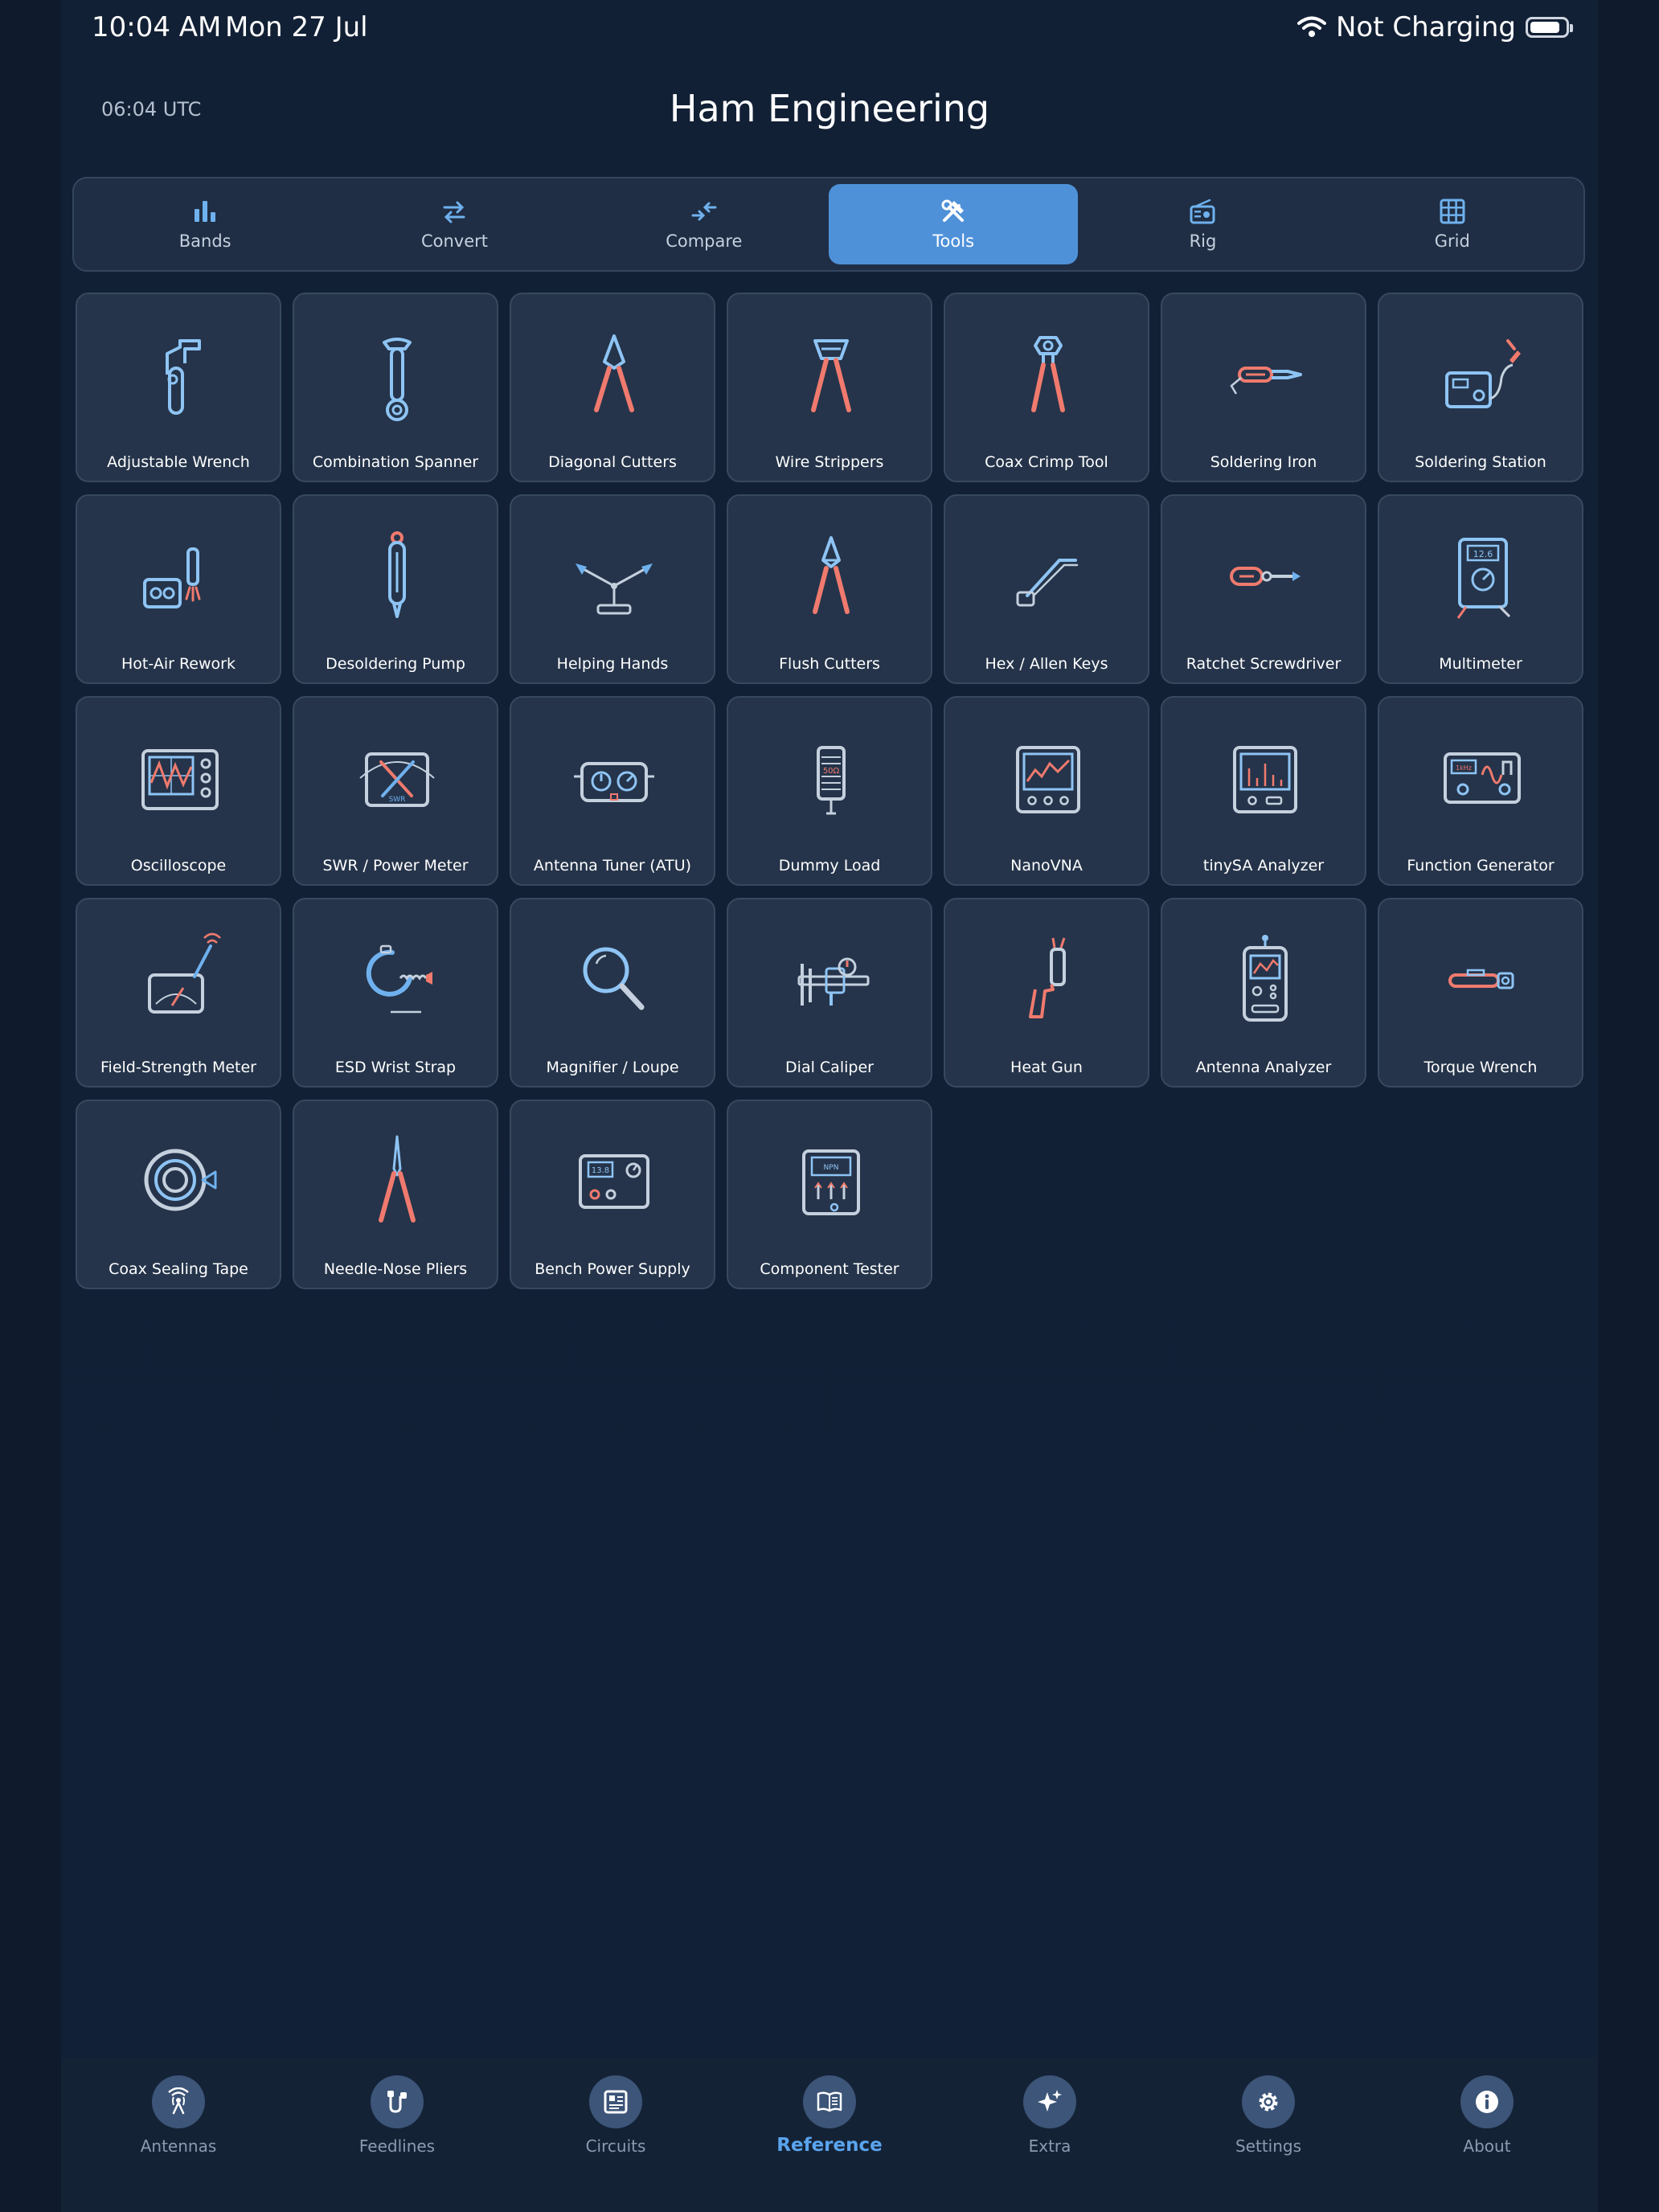  I want to click on tool-label: NanoVNA, so click(1046, 866).